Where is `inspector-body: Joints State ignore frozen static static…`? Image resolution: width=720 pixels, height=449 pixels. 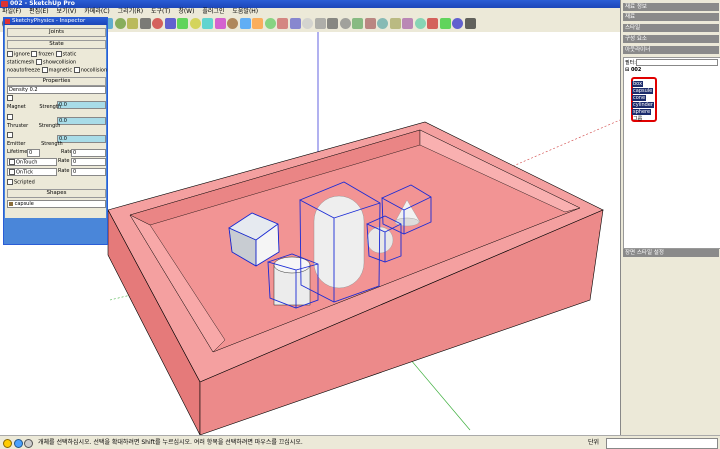 inspector-body: Joints State ignore frozen static static… is located at coordinates (56, 121).